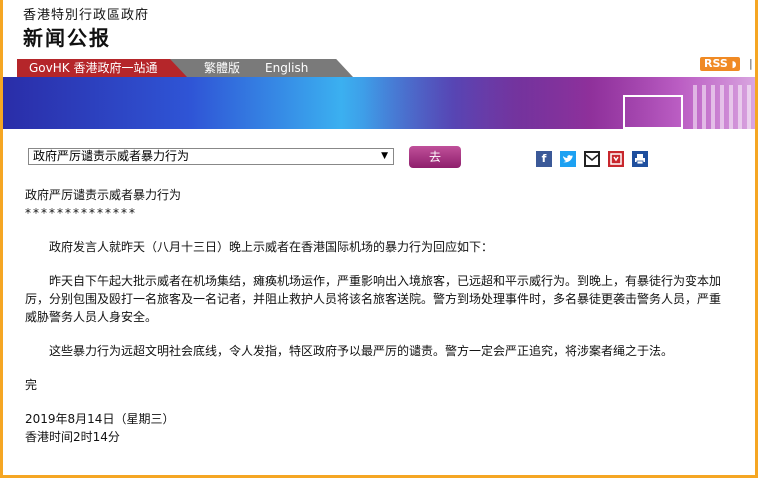 Image resolution: width=758 pixels, height=481 pixels. Describe the element at coordinates (222, 68) in the screenshot. I see `traditional-chinese-link: 繁體版` at that location.